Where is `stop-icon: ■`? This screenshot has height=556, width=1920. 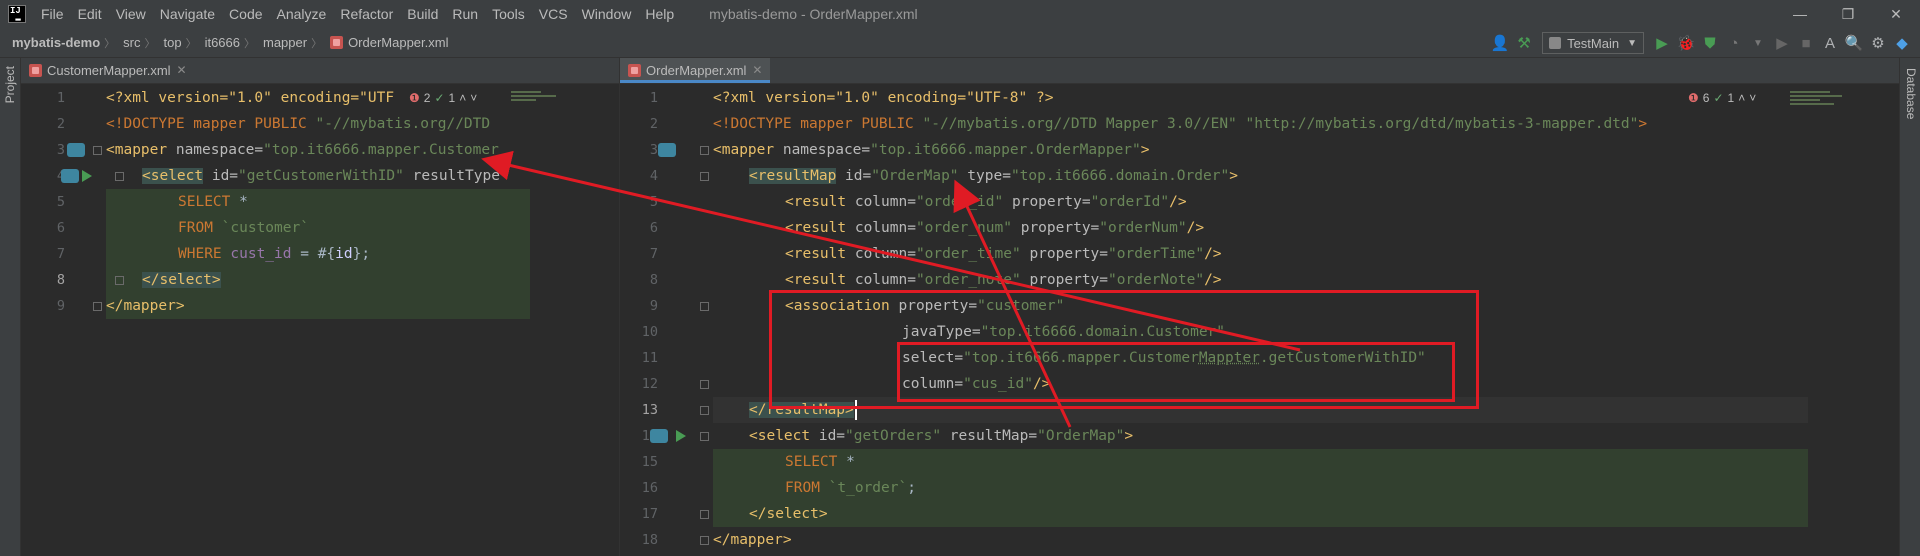 stop-icon: ■ is located at coordinates (1806, 43).